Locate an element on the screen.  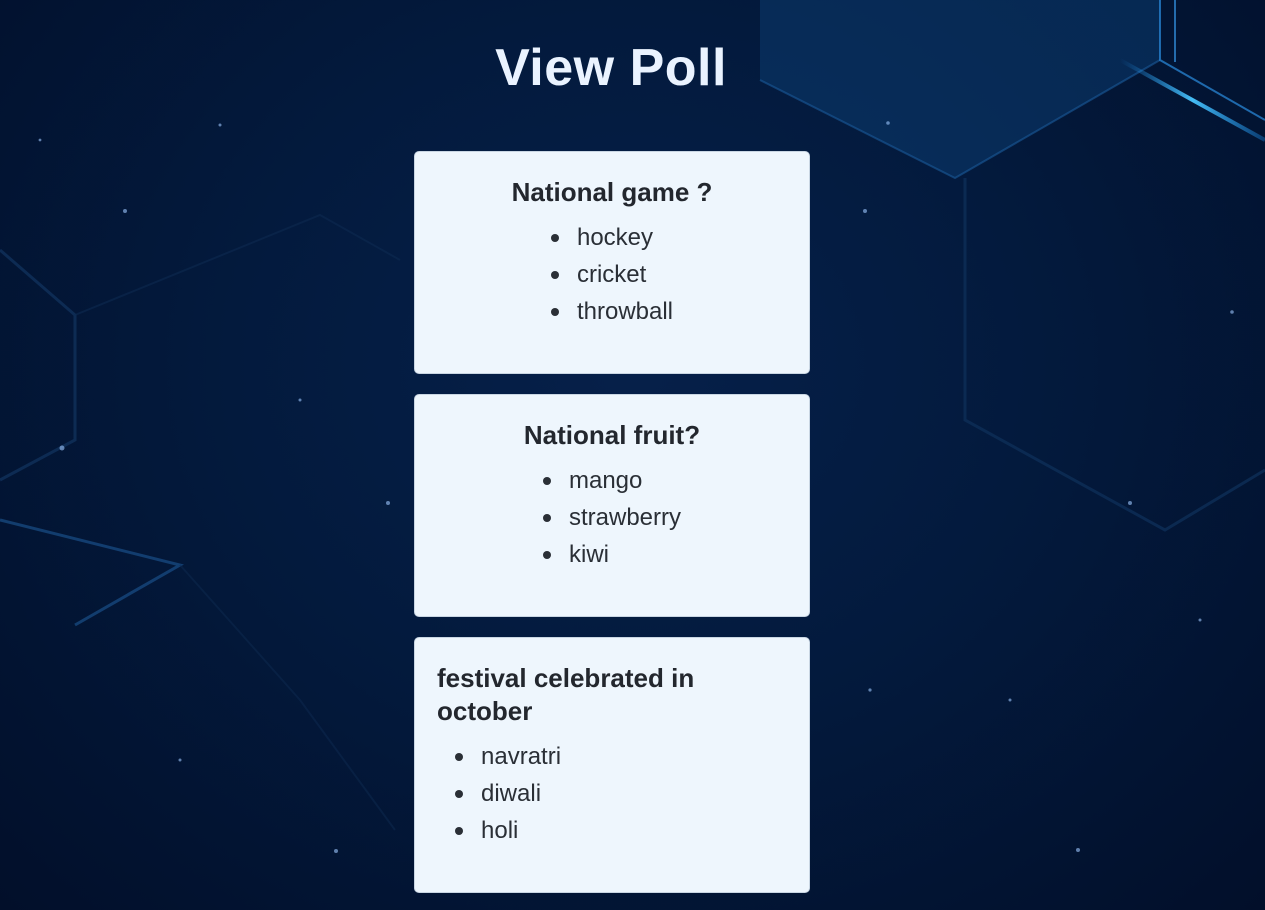
poll-question: National game ? is located at coordinates (612, 192).